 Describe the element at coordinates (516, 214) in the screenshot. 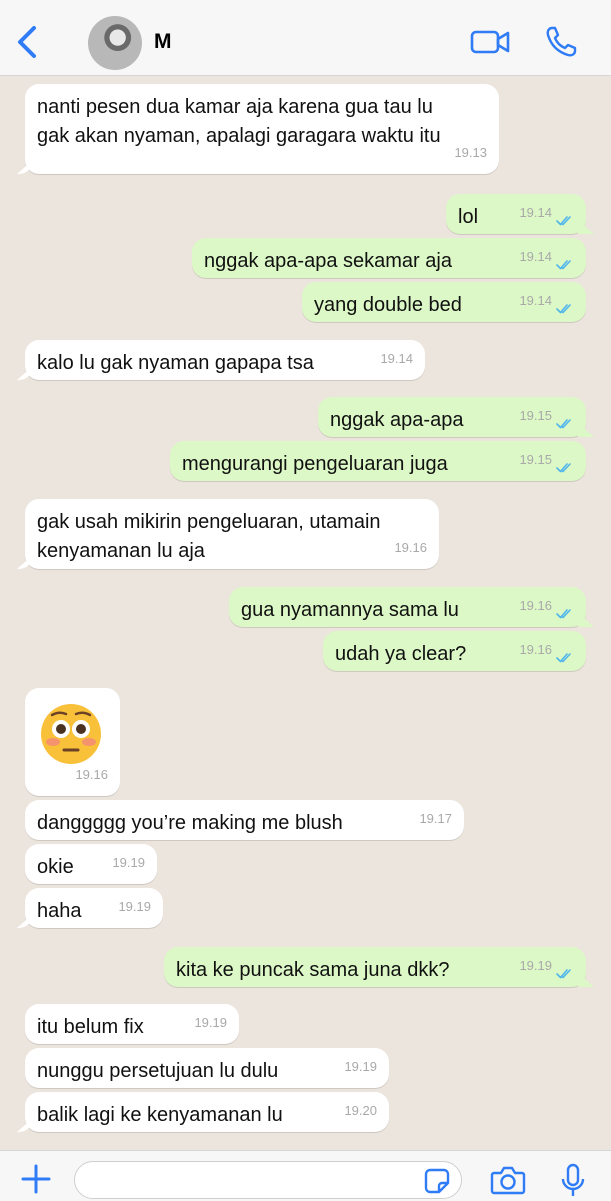

I see `outgoing-message-bubble: lol 19.14` at that location.